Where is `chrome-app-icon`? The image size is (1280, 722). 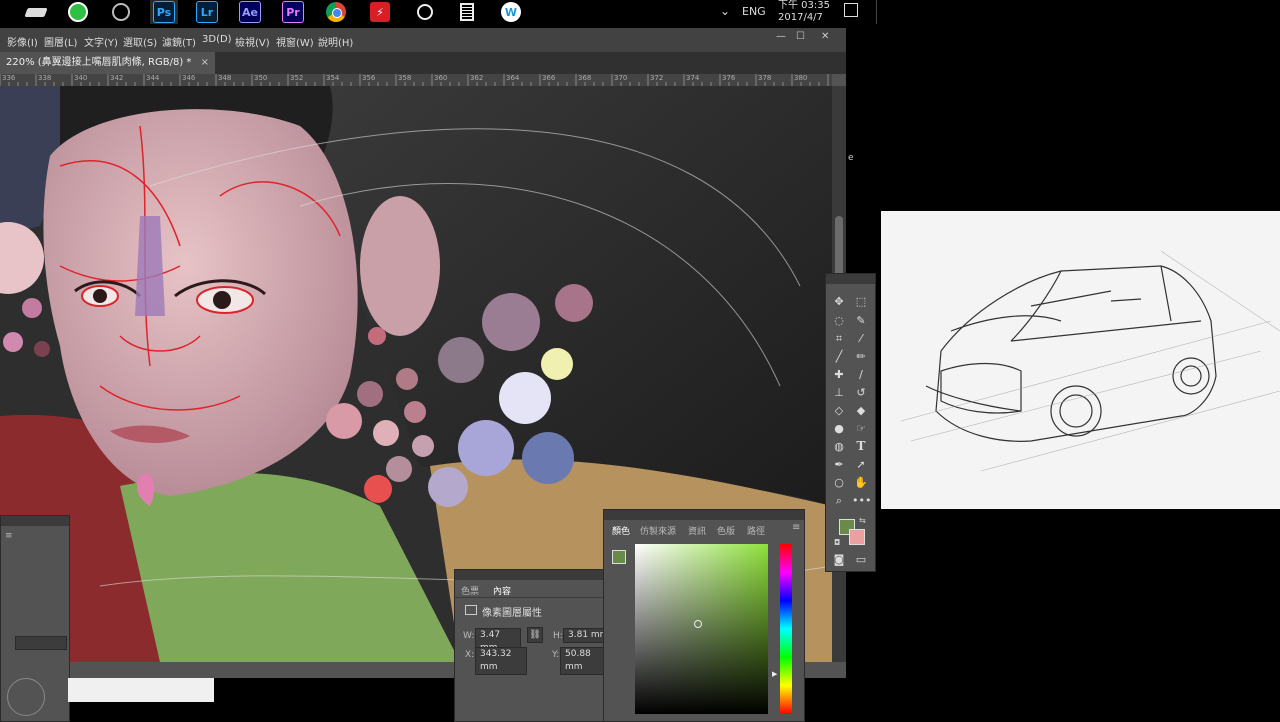
chrome-app-icon is located at coordinates (336, 12).